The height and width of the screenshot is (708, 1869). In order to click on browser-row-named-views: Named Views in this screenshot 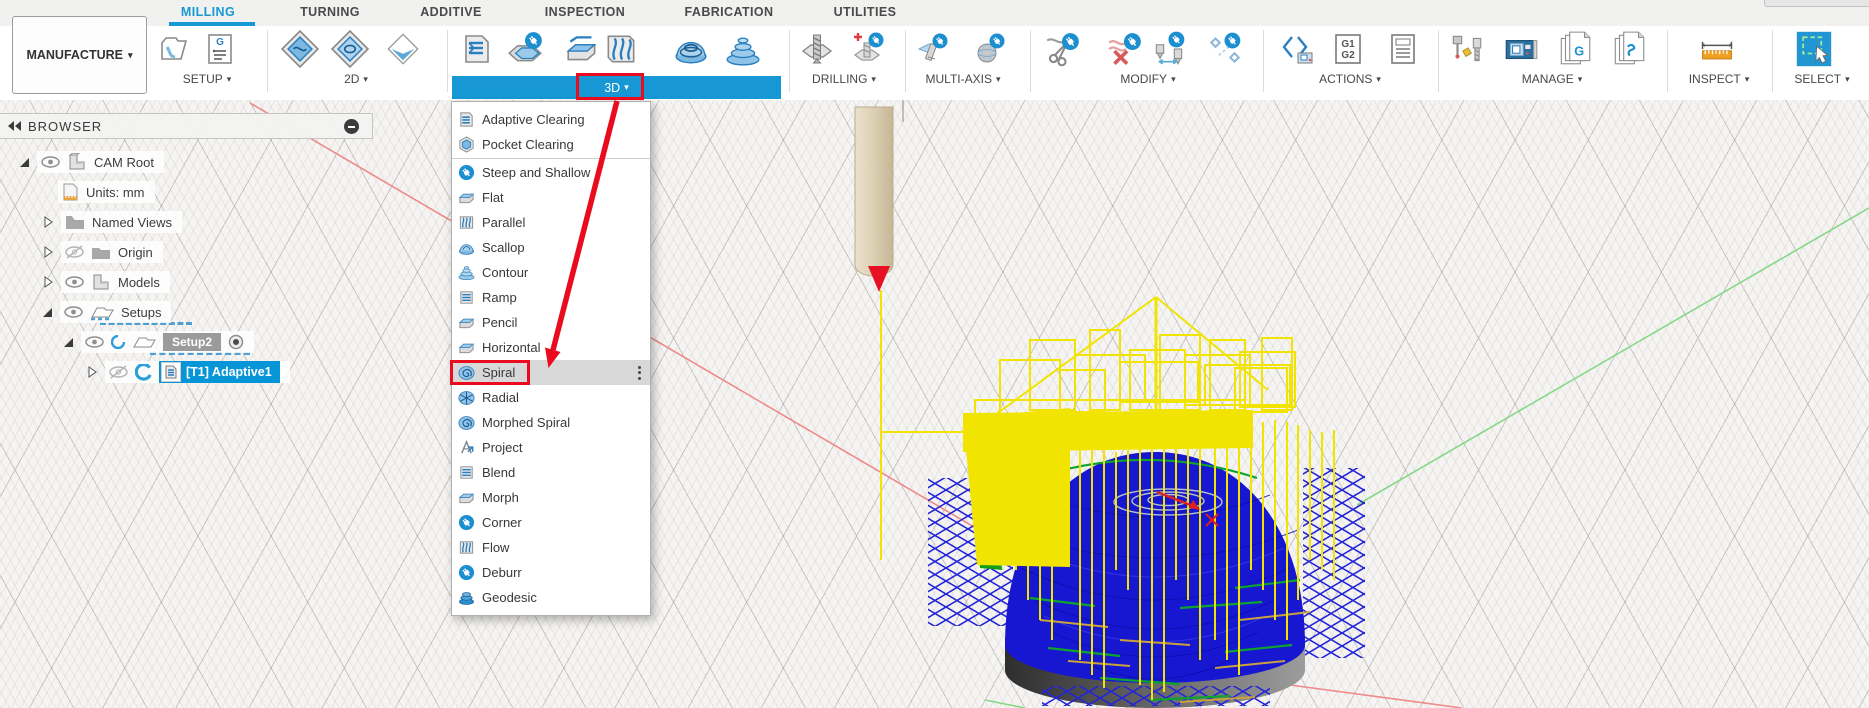, I will do `click(113, 222)`.